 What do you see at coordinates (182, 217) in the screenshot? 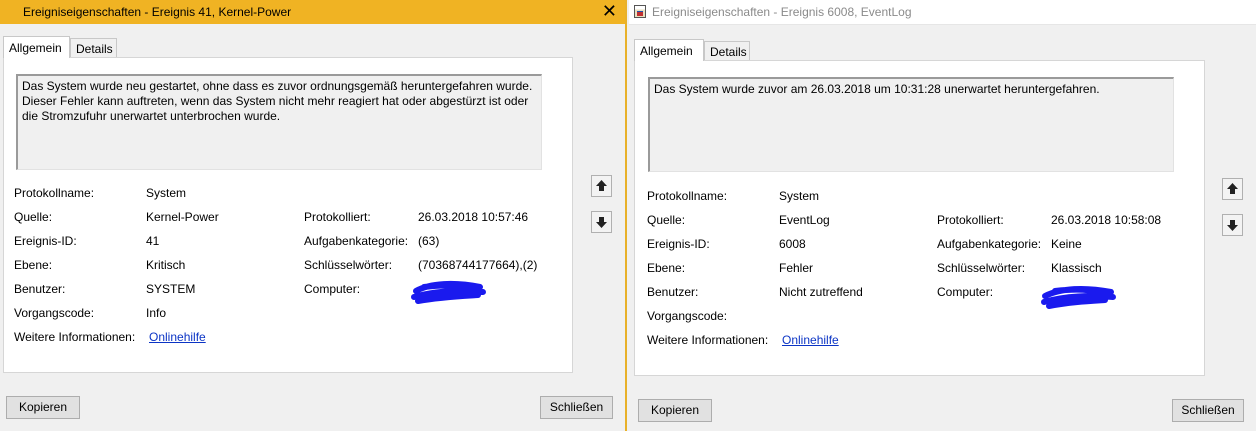
I see `value-quelle: Kernel-Power` at bounding box center [182, 217].